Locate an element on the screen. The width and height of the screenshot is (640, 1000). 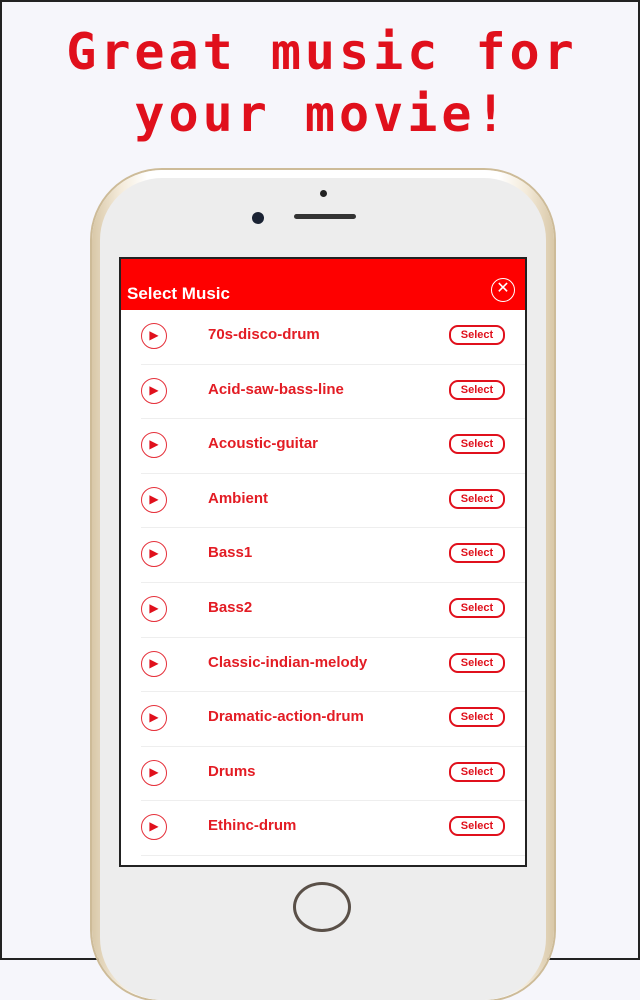
home-button is located at coordinates (322, 907).